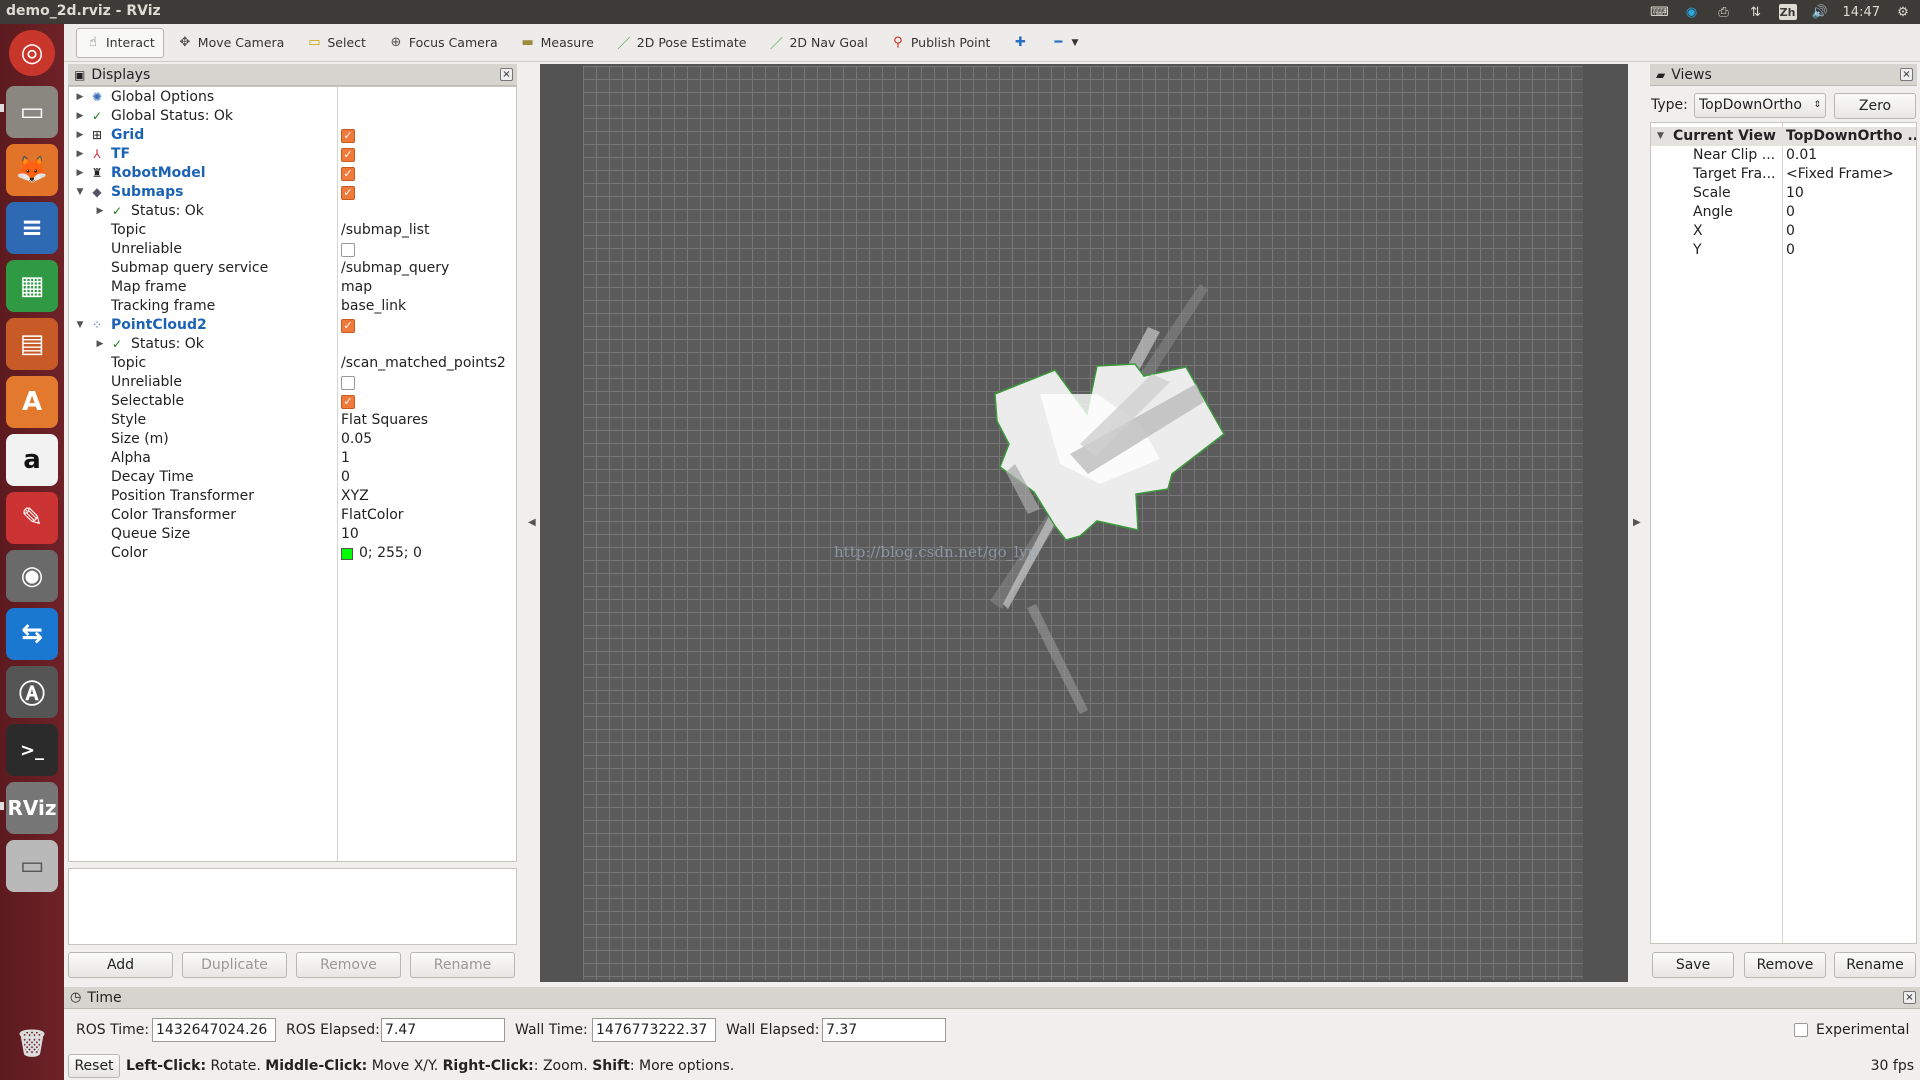 This screenshot has height=1080, width=1920. What do you see at coordinates (32, 286) in the screenshot?
I see `calc-icon: ▦` at bounding box center [32, 286].